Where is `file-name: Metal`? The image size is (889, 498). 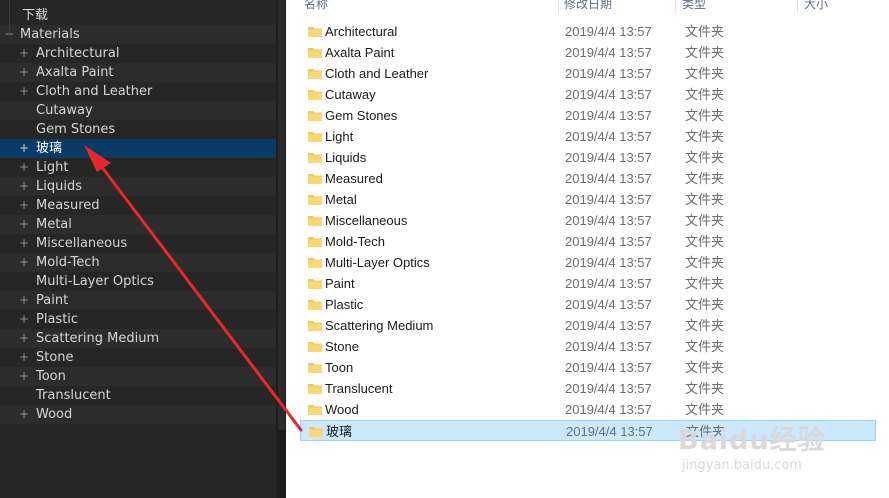 file-name: Metal is located at coordinates (341, 199).